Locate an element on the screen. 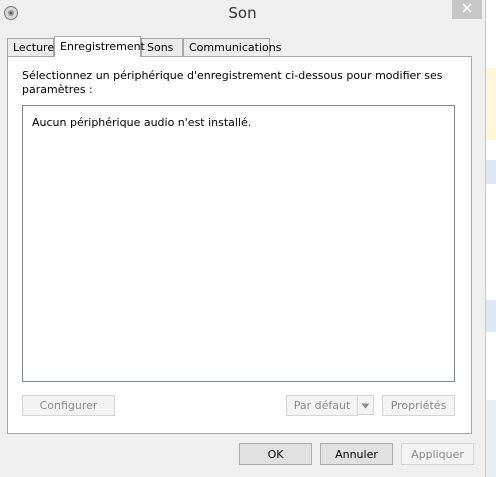 Image resolution: width=496 pixels, height=477 pixels. configure-label: Configurer is located at coordinates (68, 405).